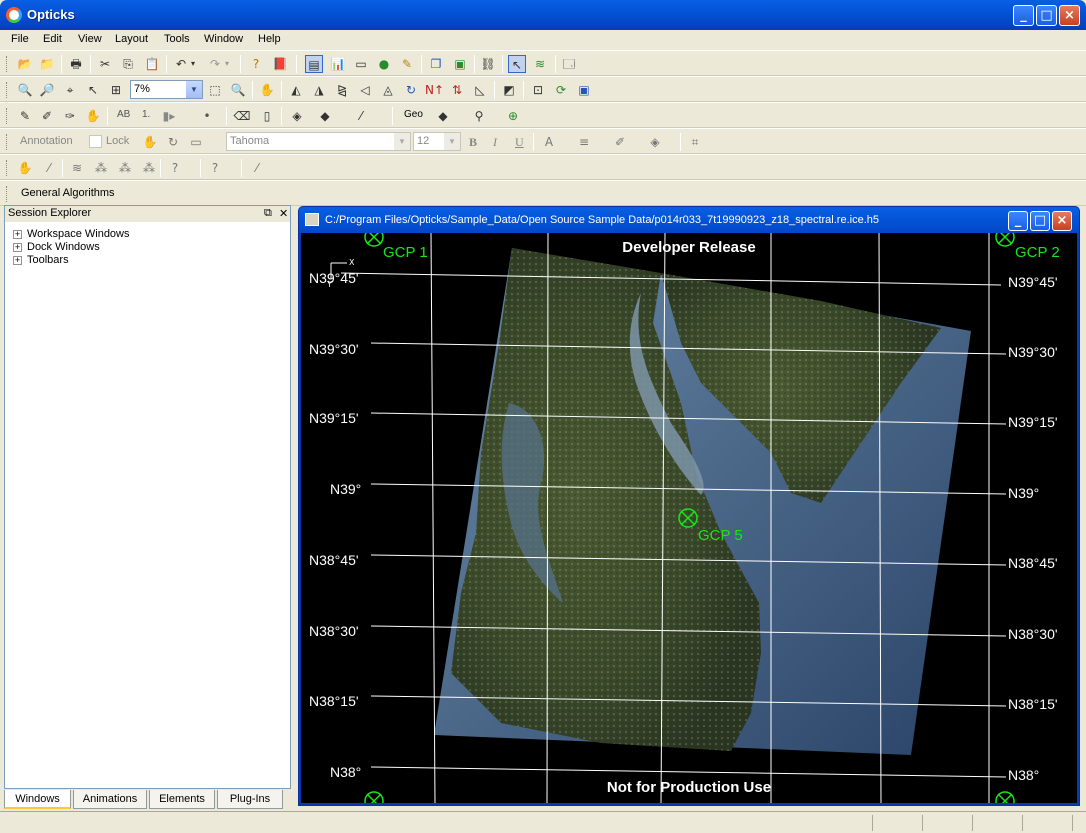  Describe the element at coordinates (238, 90) in the screenshot. I see `zoom-to-icon: 🔍` at that location.